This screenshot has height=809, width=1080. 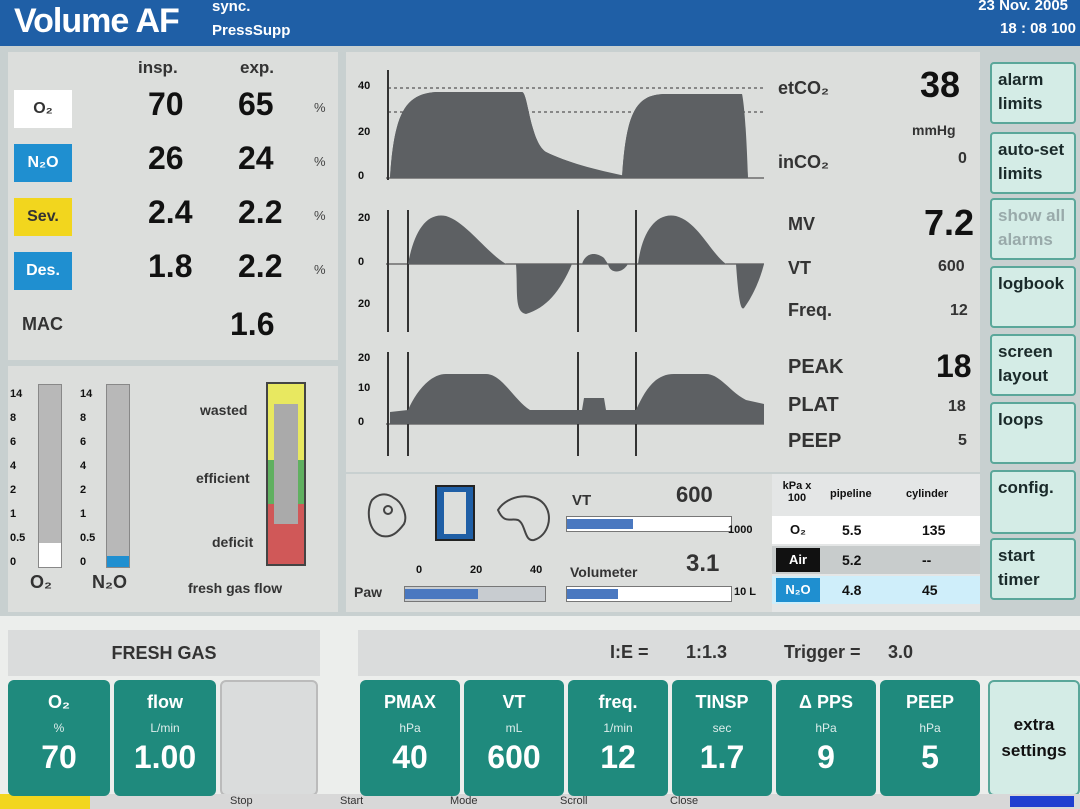 What do you see at coordinates (231, 7) in the screenshot?
I see `mode-sync-label: sync.` at bounding box center [231, 7].